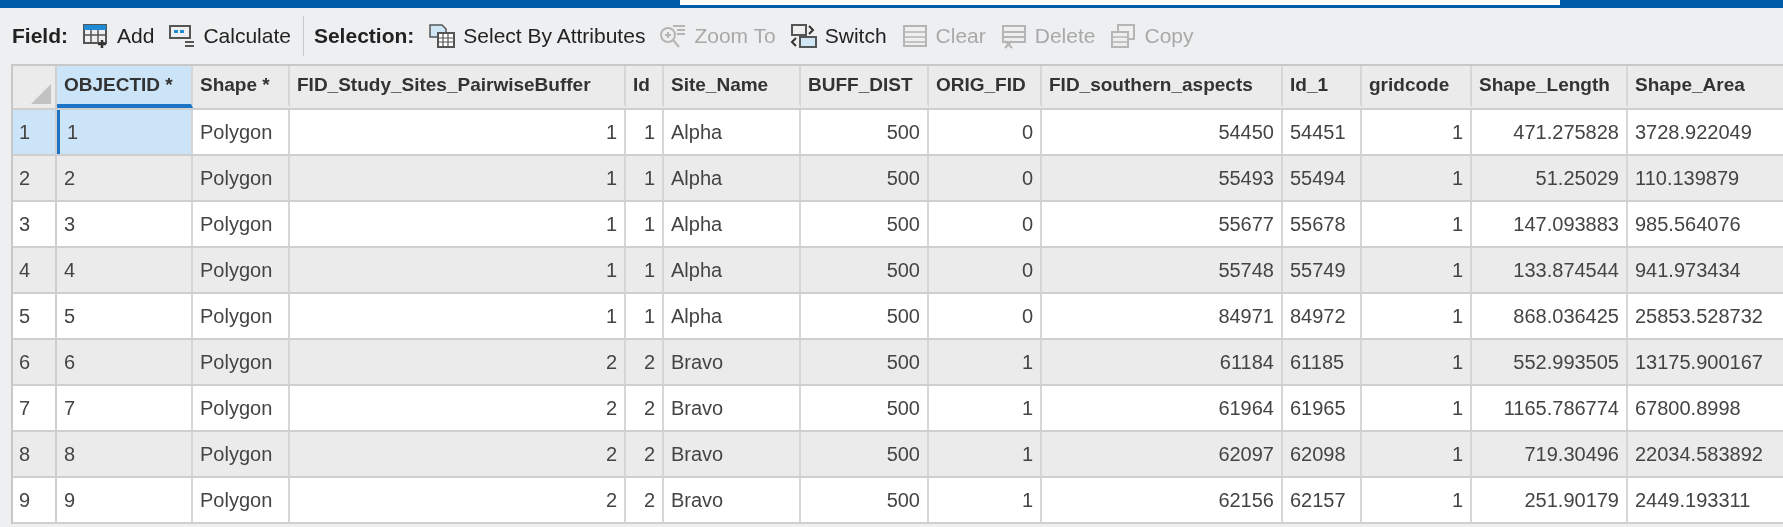 This screenshot has width=1783, height=527. I want to click on table-cell: 67800.8998, so click(1705, 408).